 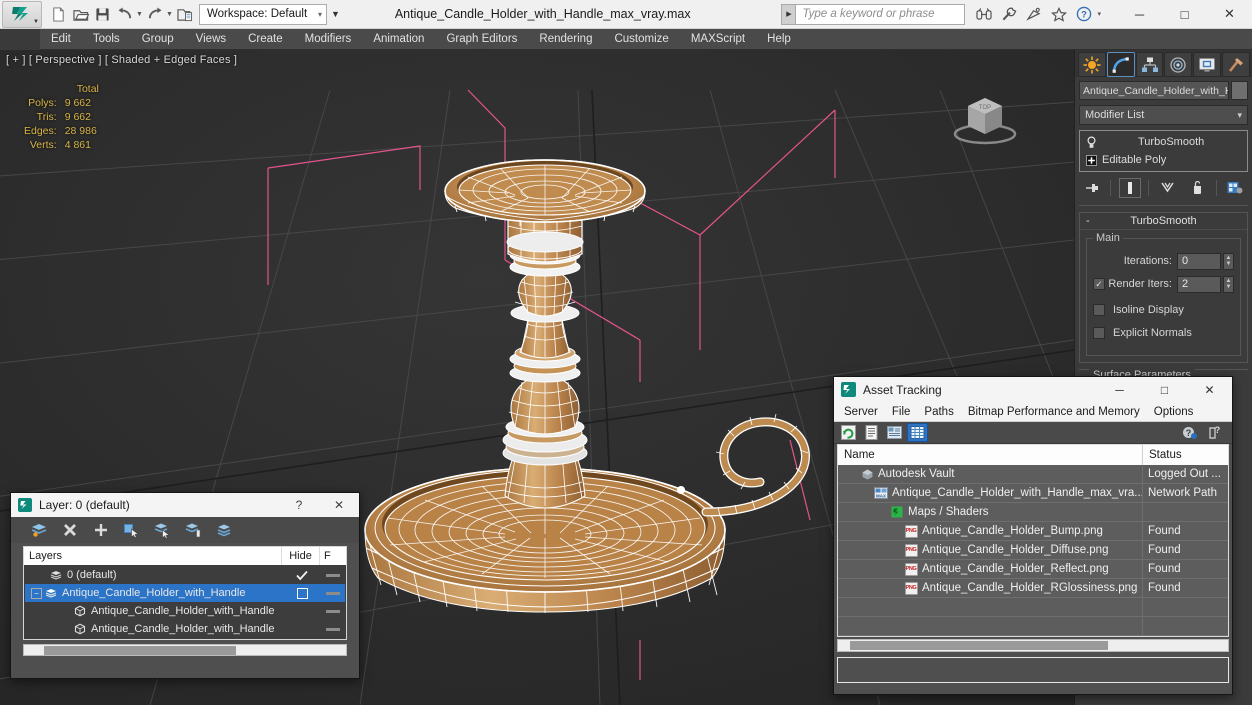 What do you see at coordinates (1188, 432) in the screenshot?
I see `help-new-icon: ?` at bounding box center [1188, 432].